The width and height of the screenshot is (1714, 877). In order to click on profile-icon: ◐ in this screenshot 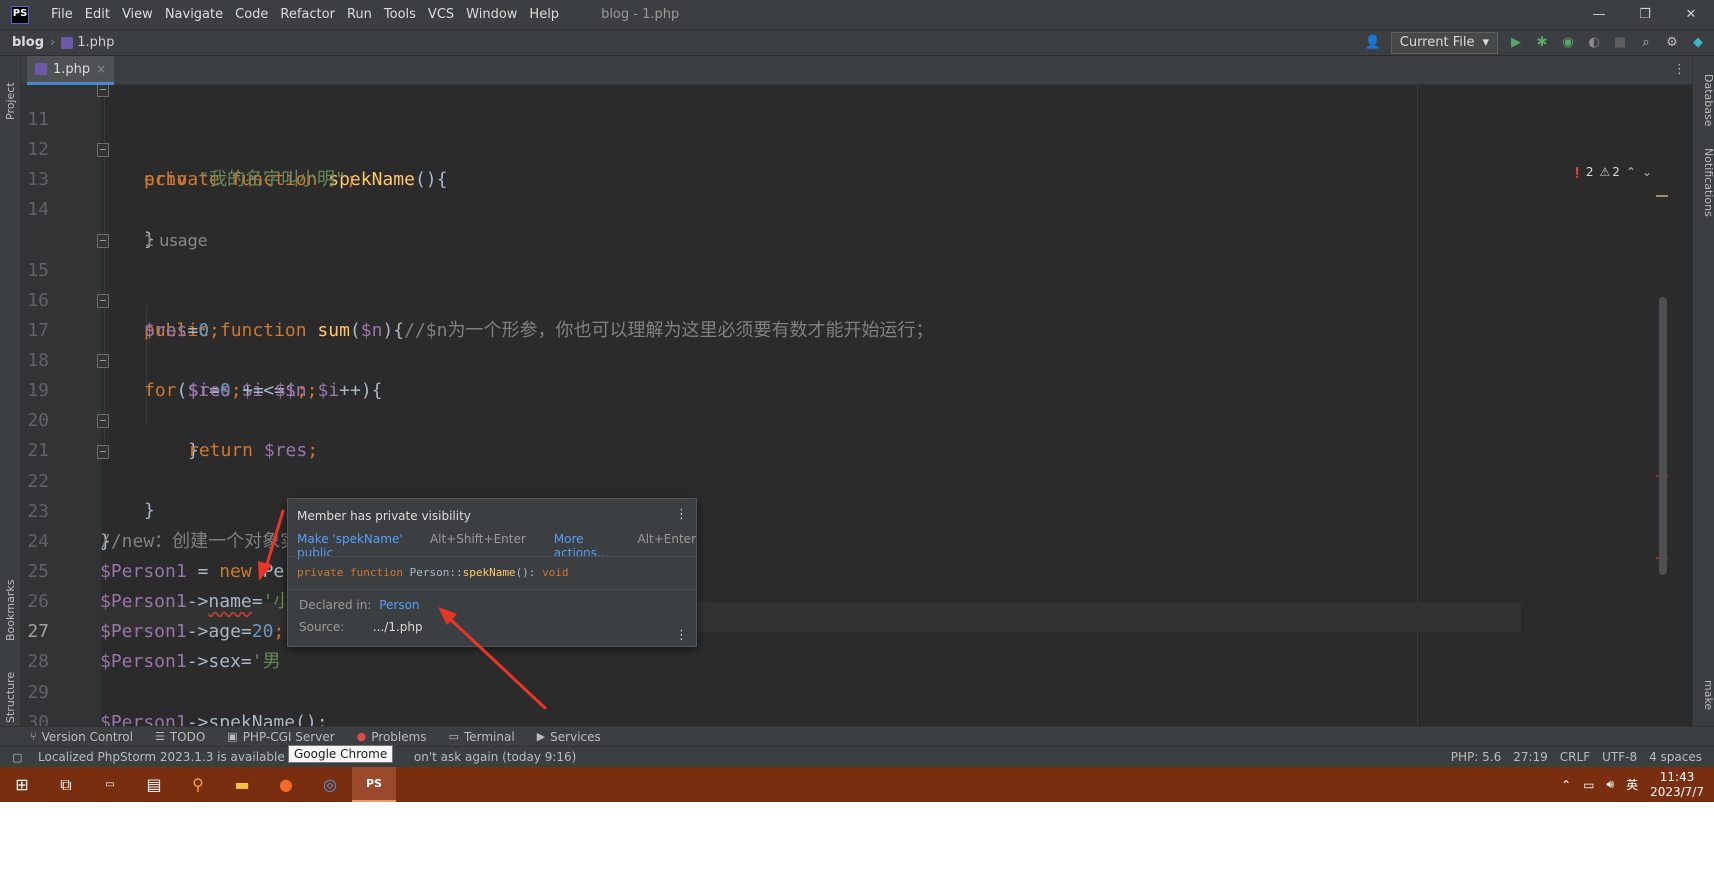, I will do `click(1594, 43)`.